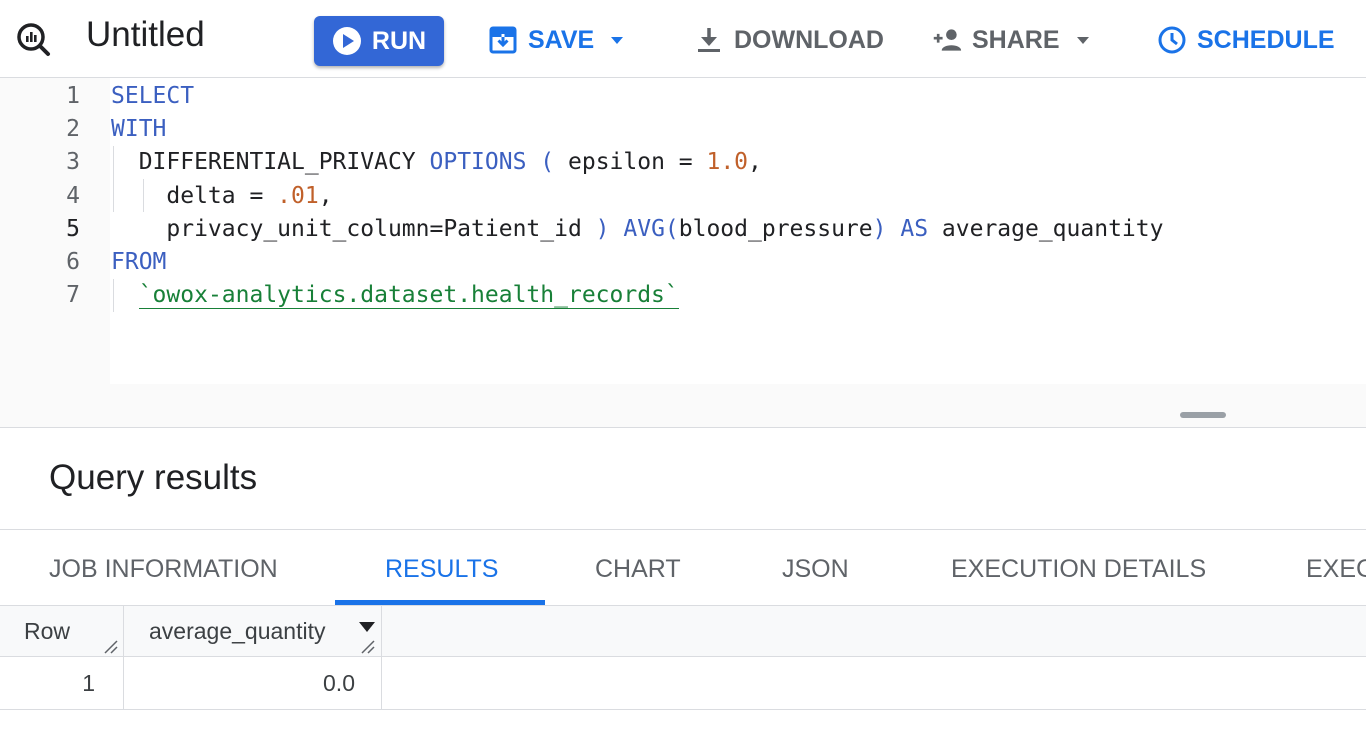  I want to click on code-token: OPTIONS, so click(478, 162).